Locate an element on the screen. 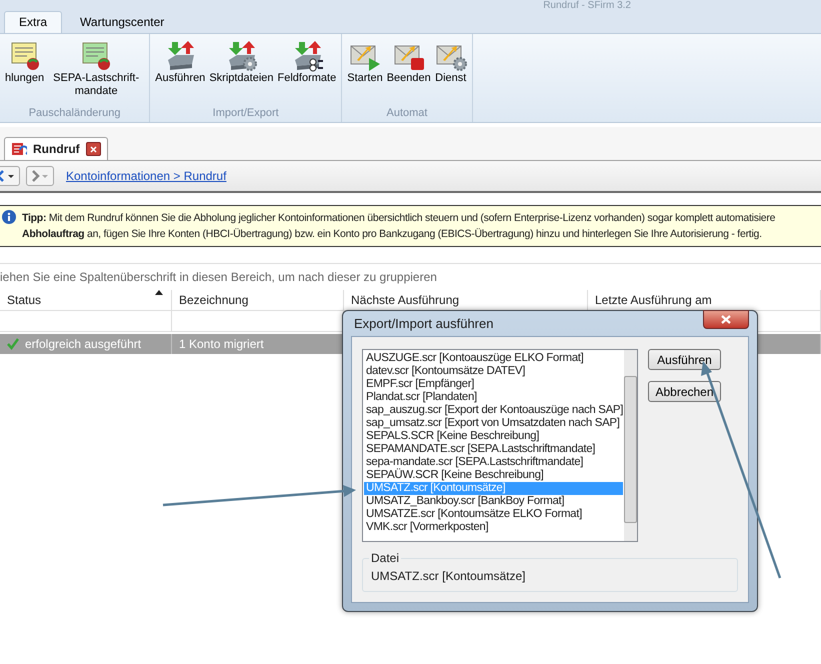 The width and height of the screenshot is (821, 664). group-label: Pauschaländerung is located at coordinates (75, 114).